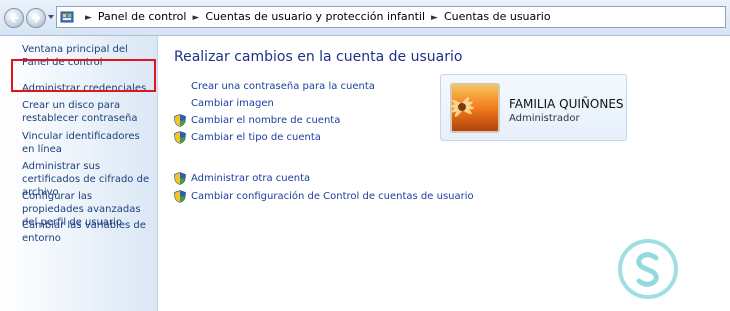  I want to click on breadcrumb-item-cuentas-proteccion: Cuentas de usuario y protección infantil, so click(315, 16).